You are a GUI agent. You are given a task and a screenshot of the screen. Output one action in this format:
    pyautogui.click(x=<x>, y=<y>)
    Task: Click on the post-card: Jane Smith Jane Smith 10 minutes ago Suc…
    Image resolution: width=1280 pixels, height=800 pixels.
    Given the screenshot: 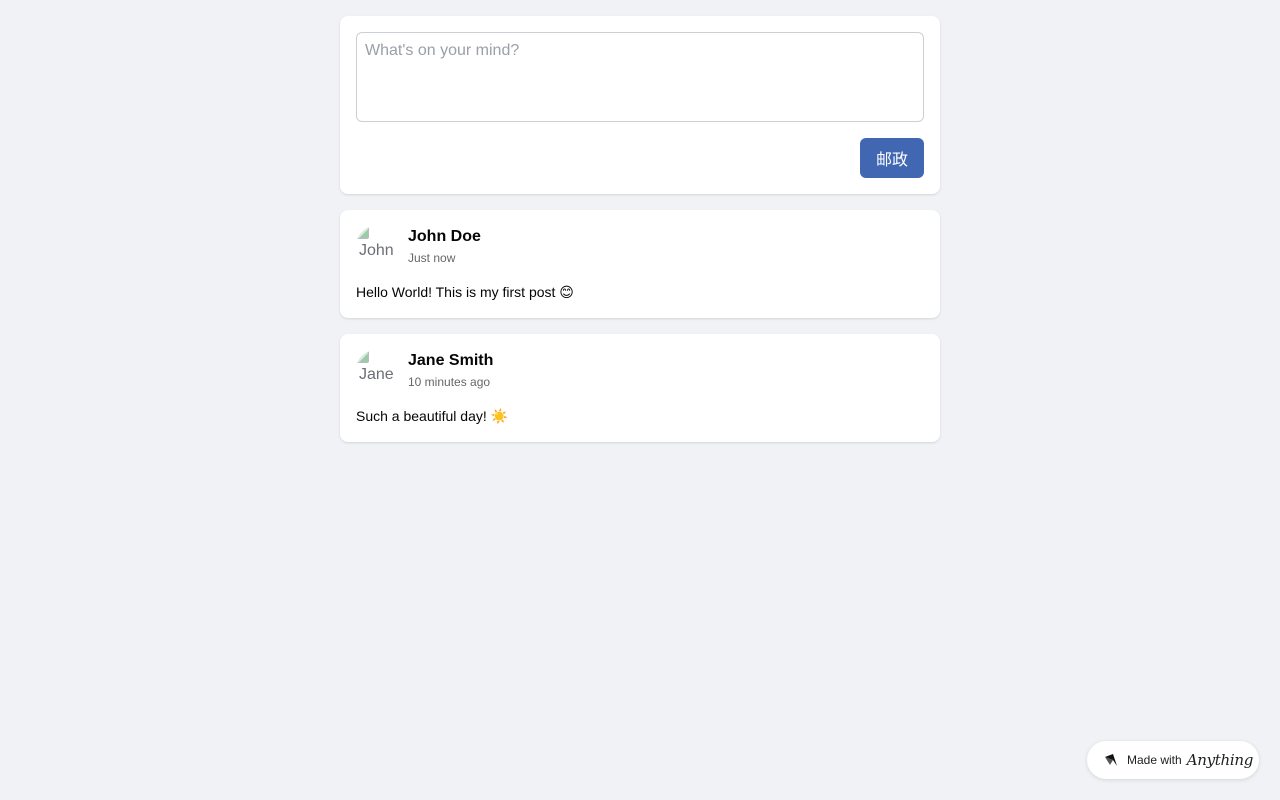 What is the action you would take?
    pyautogui.click(x=640, y=388)
    